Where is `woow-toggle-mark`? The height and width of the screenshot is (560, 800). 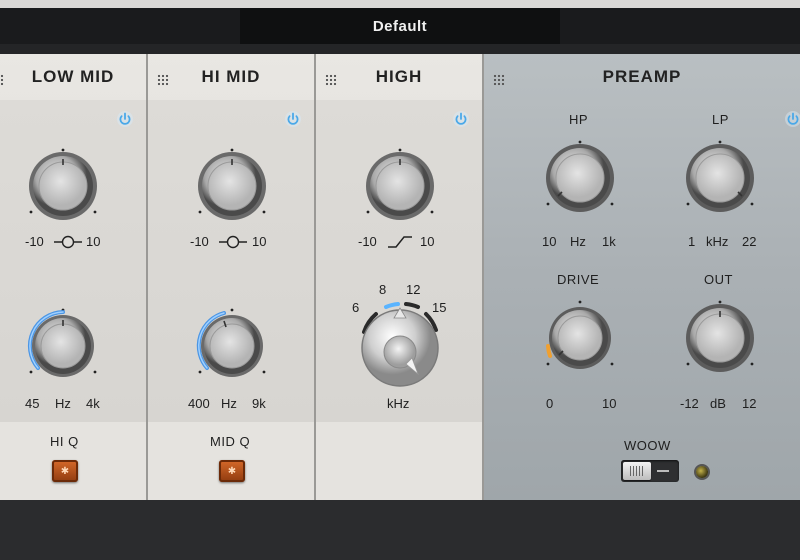
woow-toggle-mark is located at coordinates (663, 471).